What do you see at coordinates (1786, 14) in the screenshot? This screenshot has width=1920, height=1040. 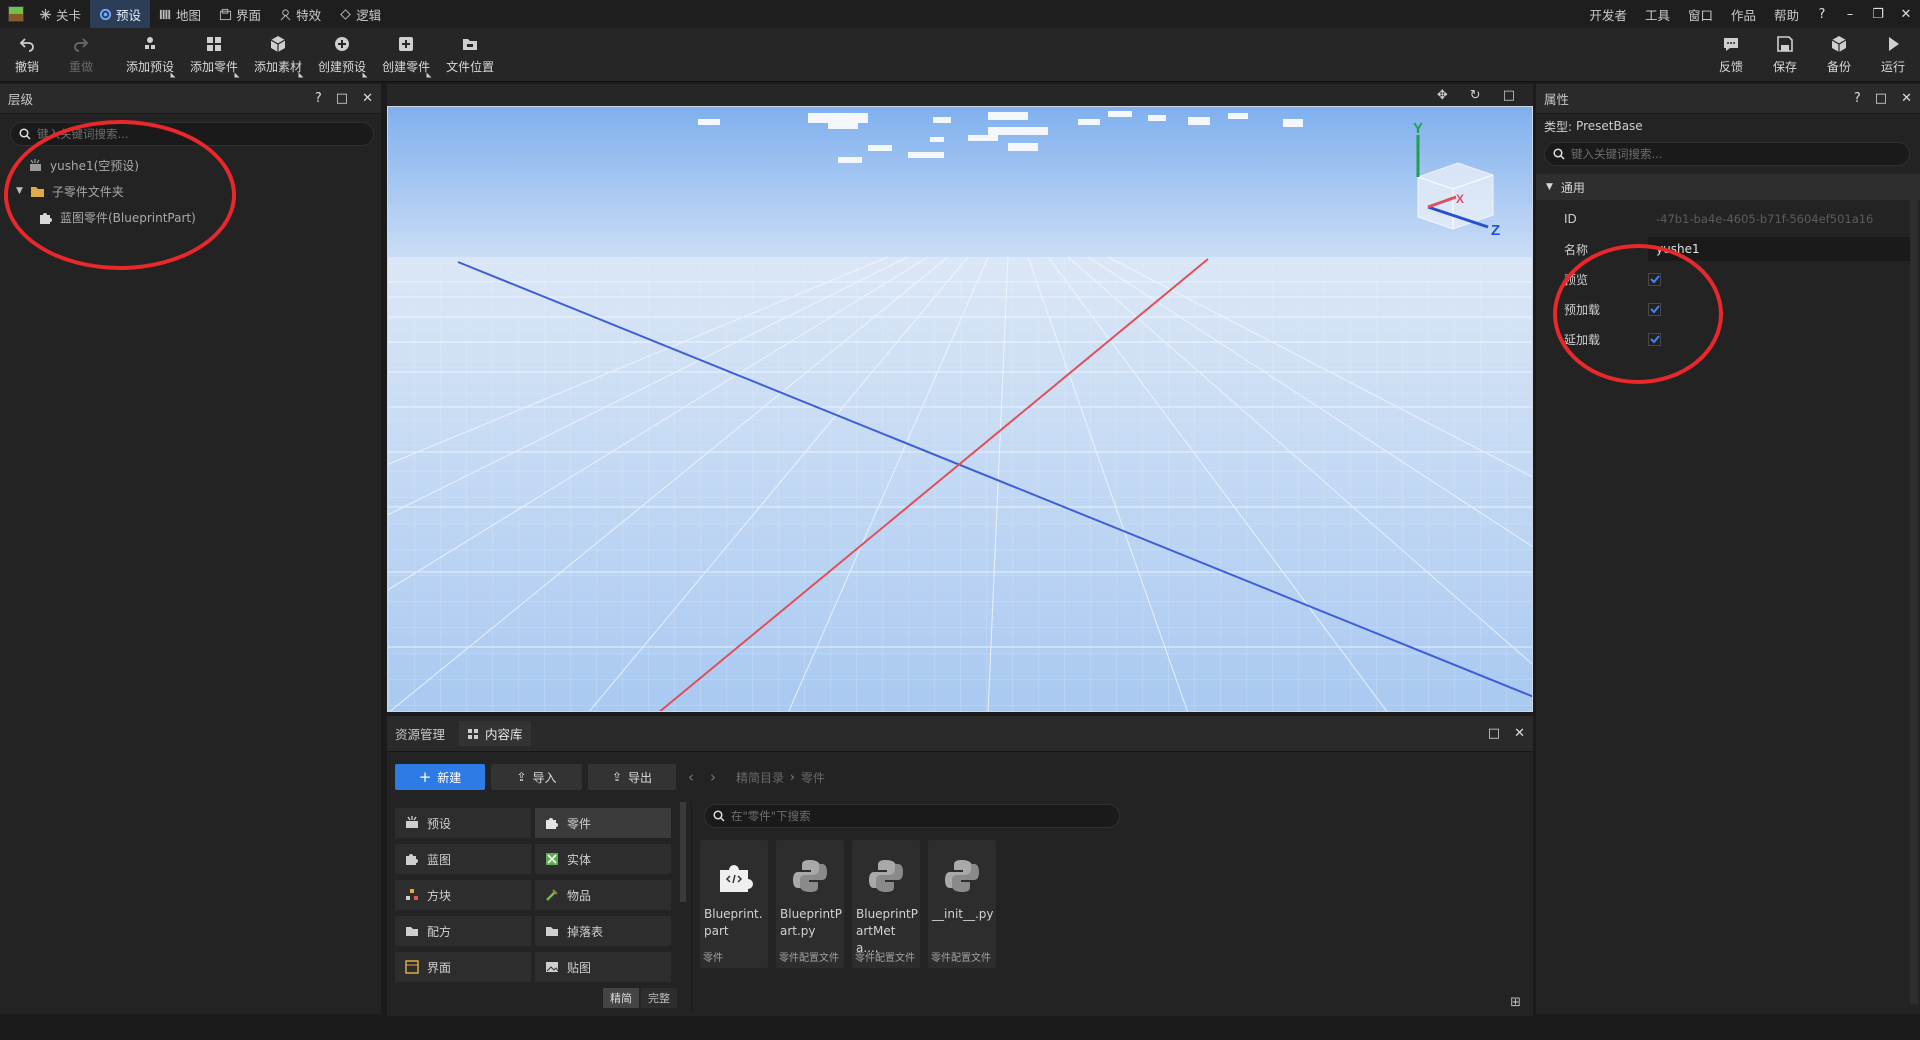 I see `menu-help: 帮助` at bounding box center [1786, 14].